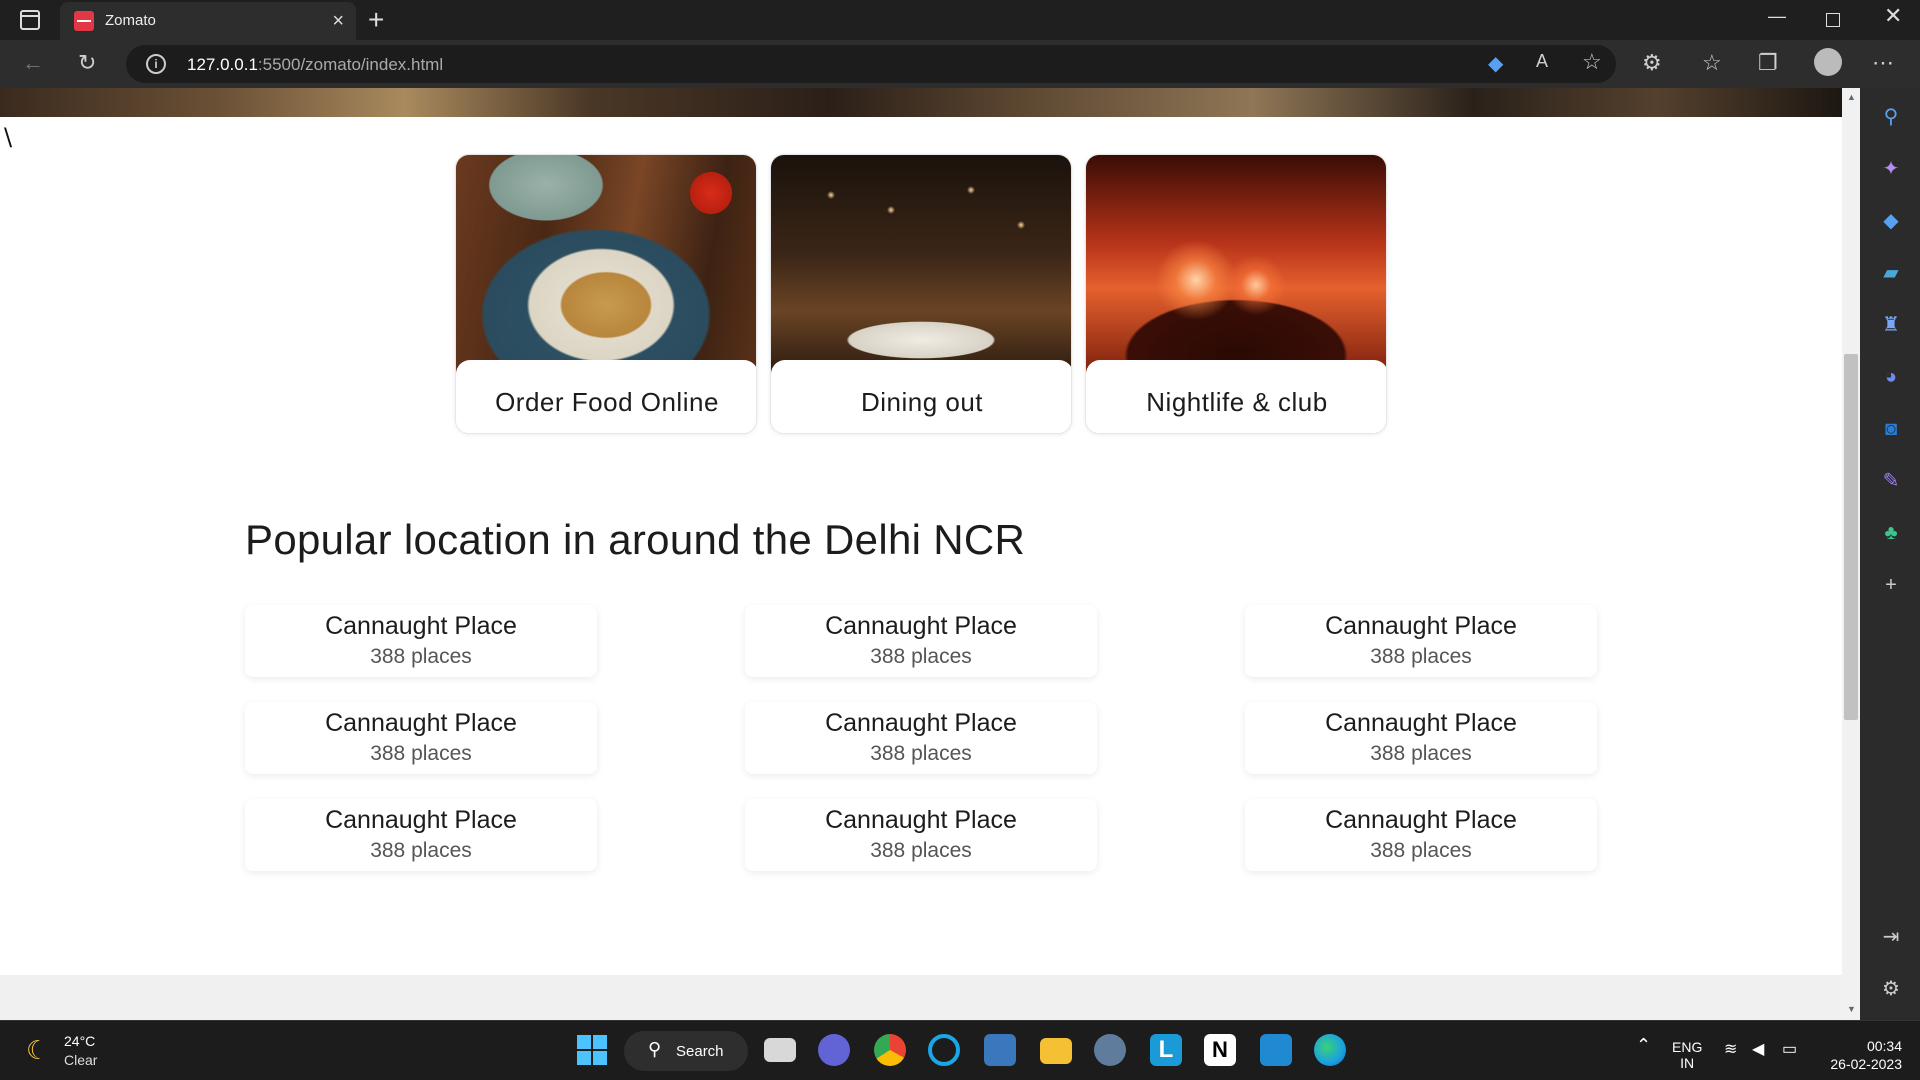 This screenshot has height=1080, width=1920. What do you see at coordinates (1883, 63) in the screenshot?
I see `more-menu-icon: ⋯` at bounding box center [1883, 63].